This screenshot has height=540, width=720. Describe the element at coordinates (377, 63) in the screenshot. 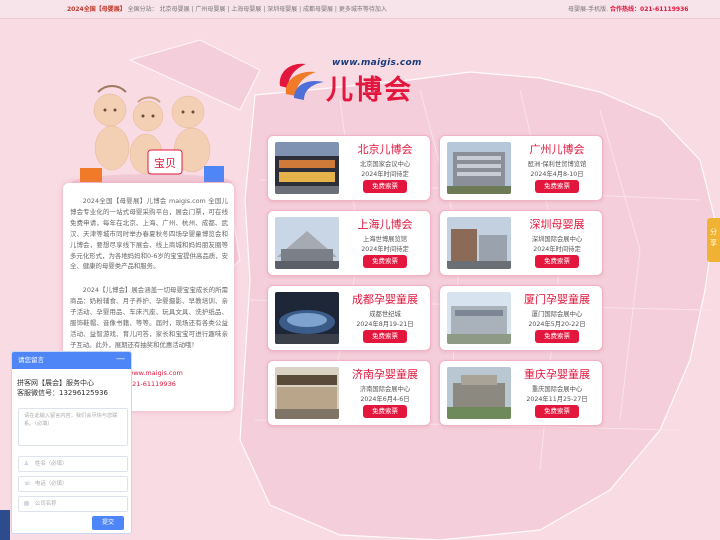

I see `logo-url: www.maigis.com` at that location.